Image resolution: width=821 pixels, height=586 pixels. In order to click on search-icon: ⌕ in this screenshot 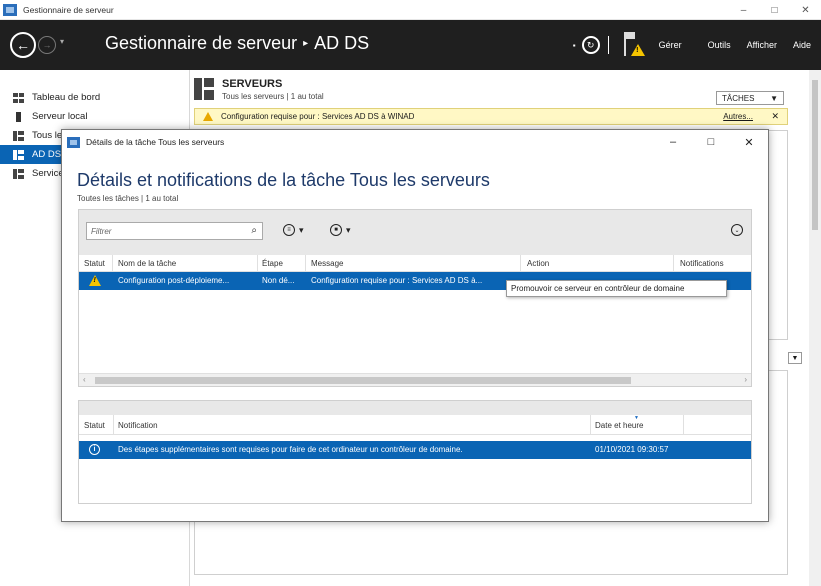, I will do `click(254, 230)`.